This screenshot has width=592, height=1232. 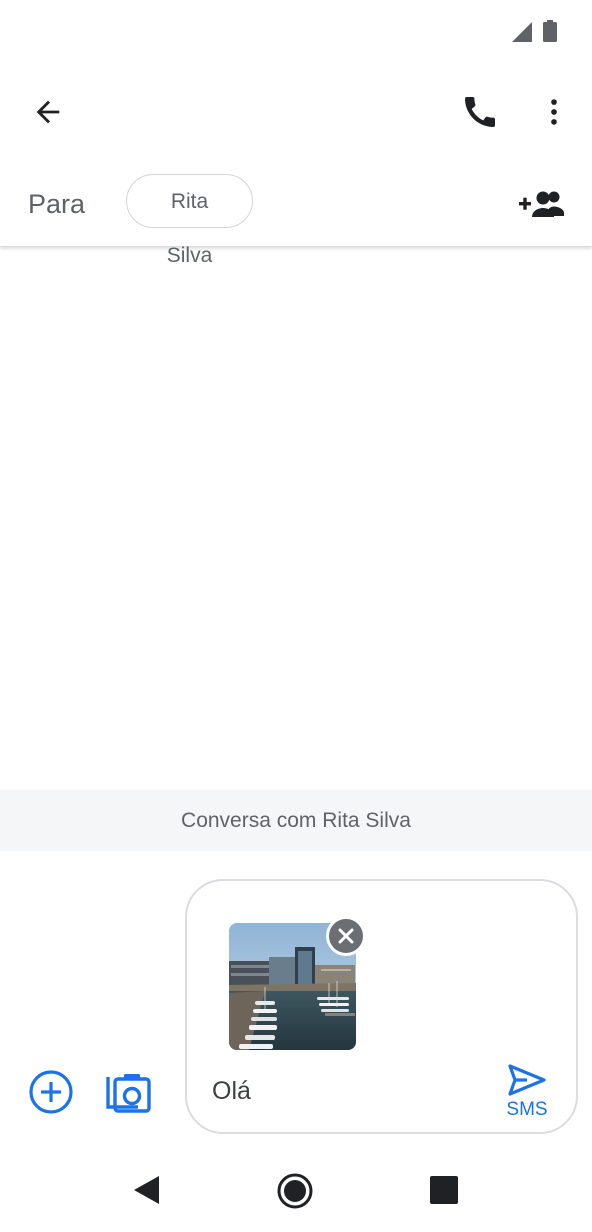 I want to click on top-app-bar, so click(x=296, y=112).